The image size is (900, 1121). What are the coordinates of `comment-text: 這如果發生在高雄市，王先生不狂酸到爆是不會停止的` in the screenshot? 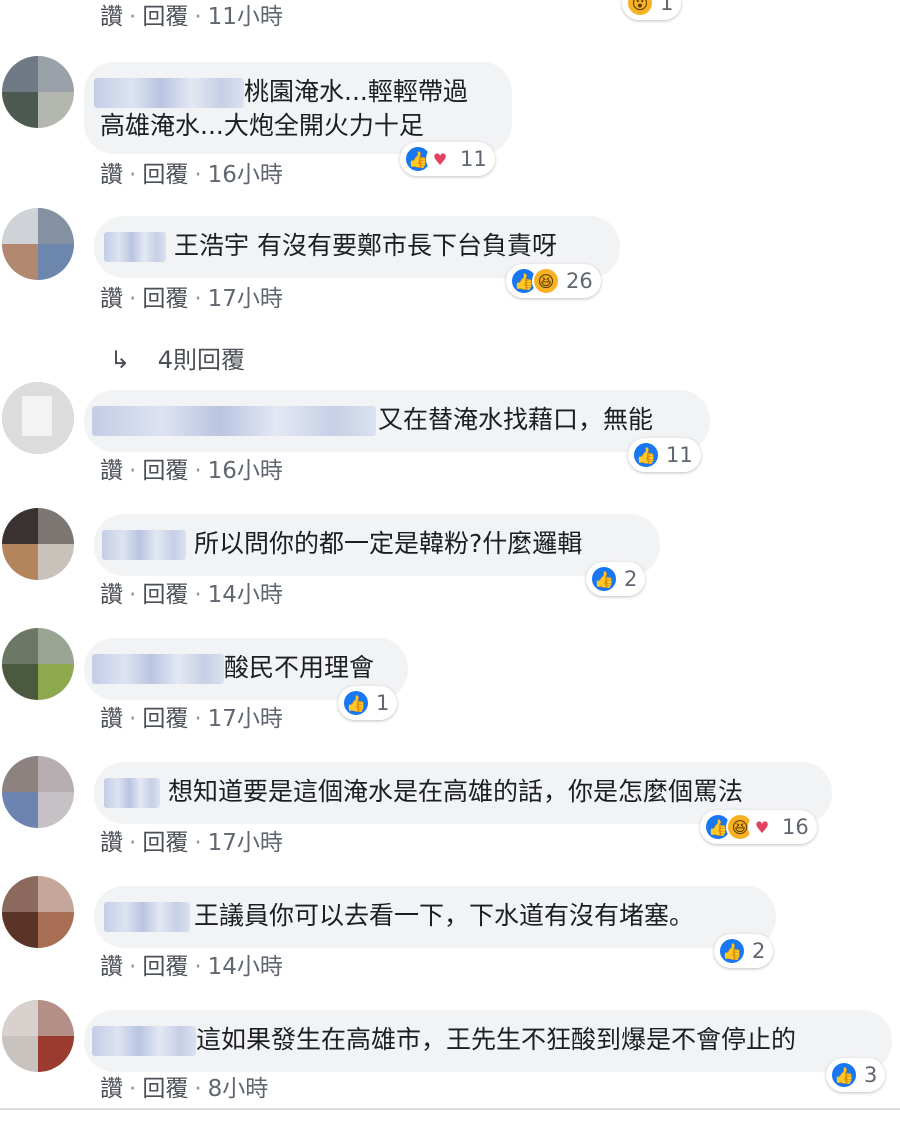 It's located at (496, 1039).